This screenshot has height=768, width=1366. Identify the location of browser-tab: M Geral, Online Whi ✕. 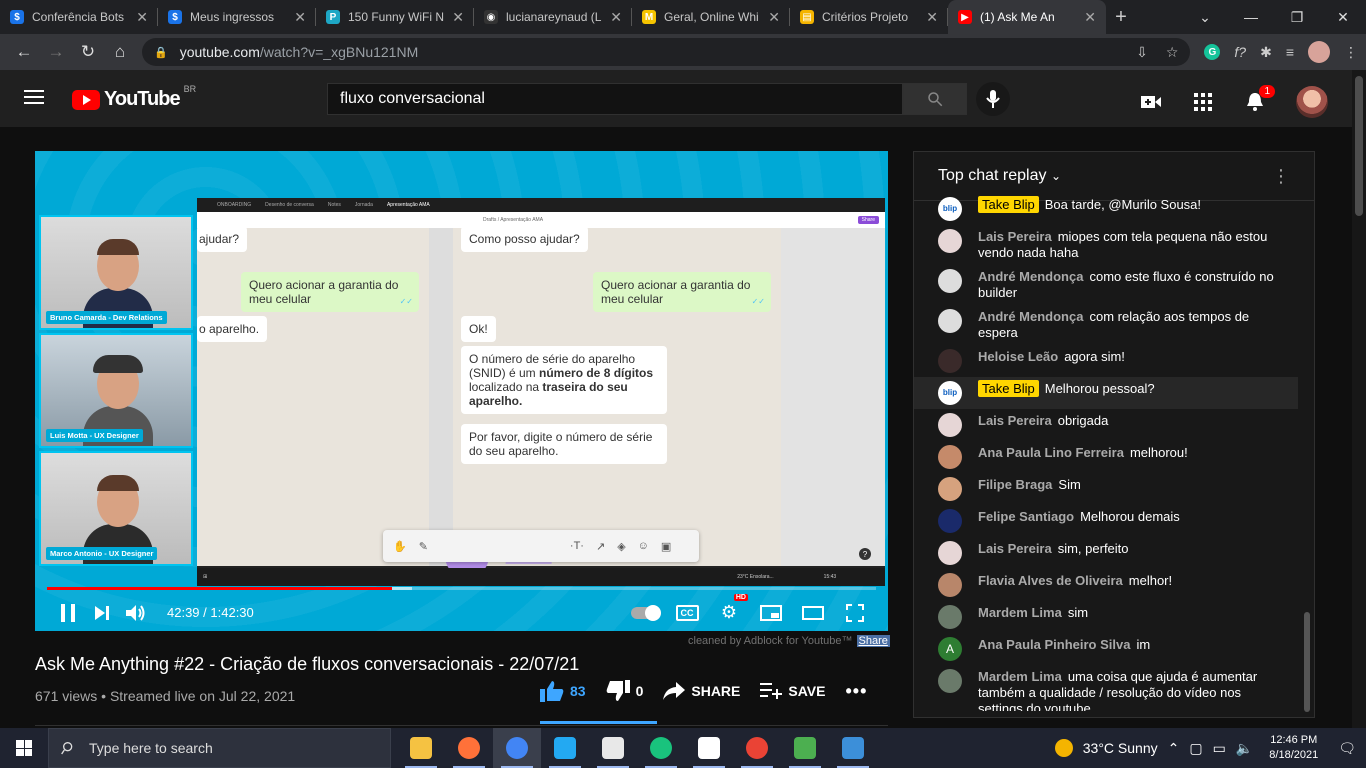
(711, 17).